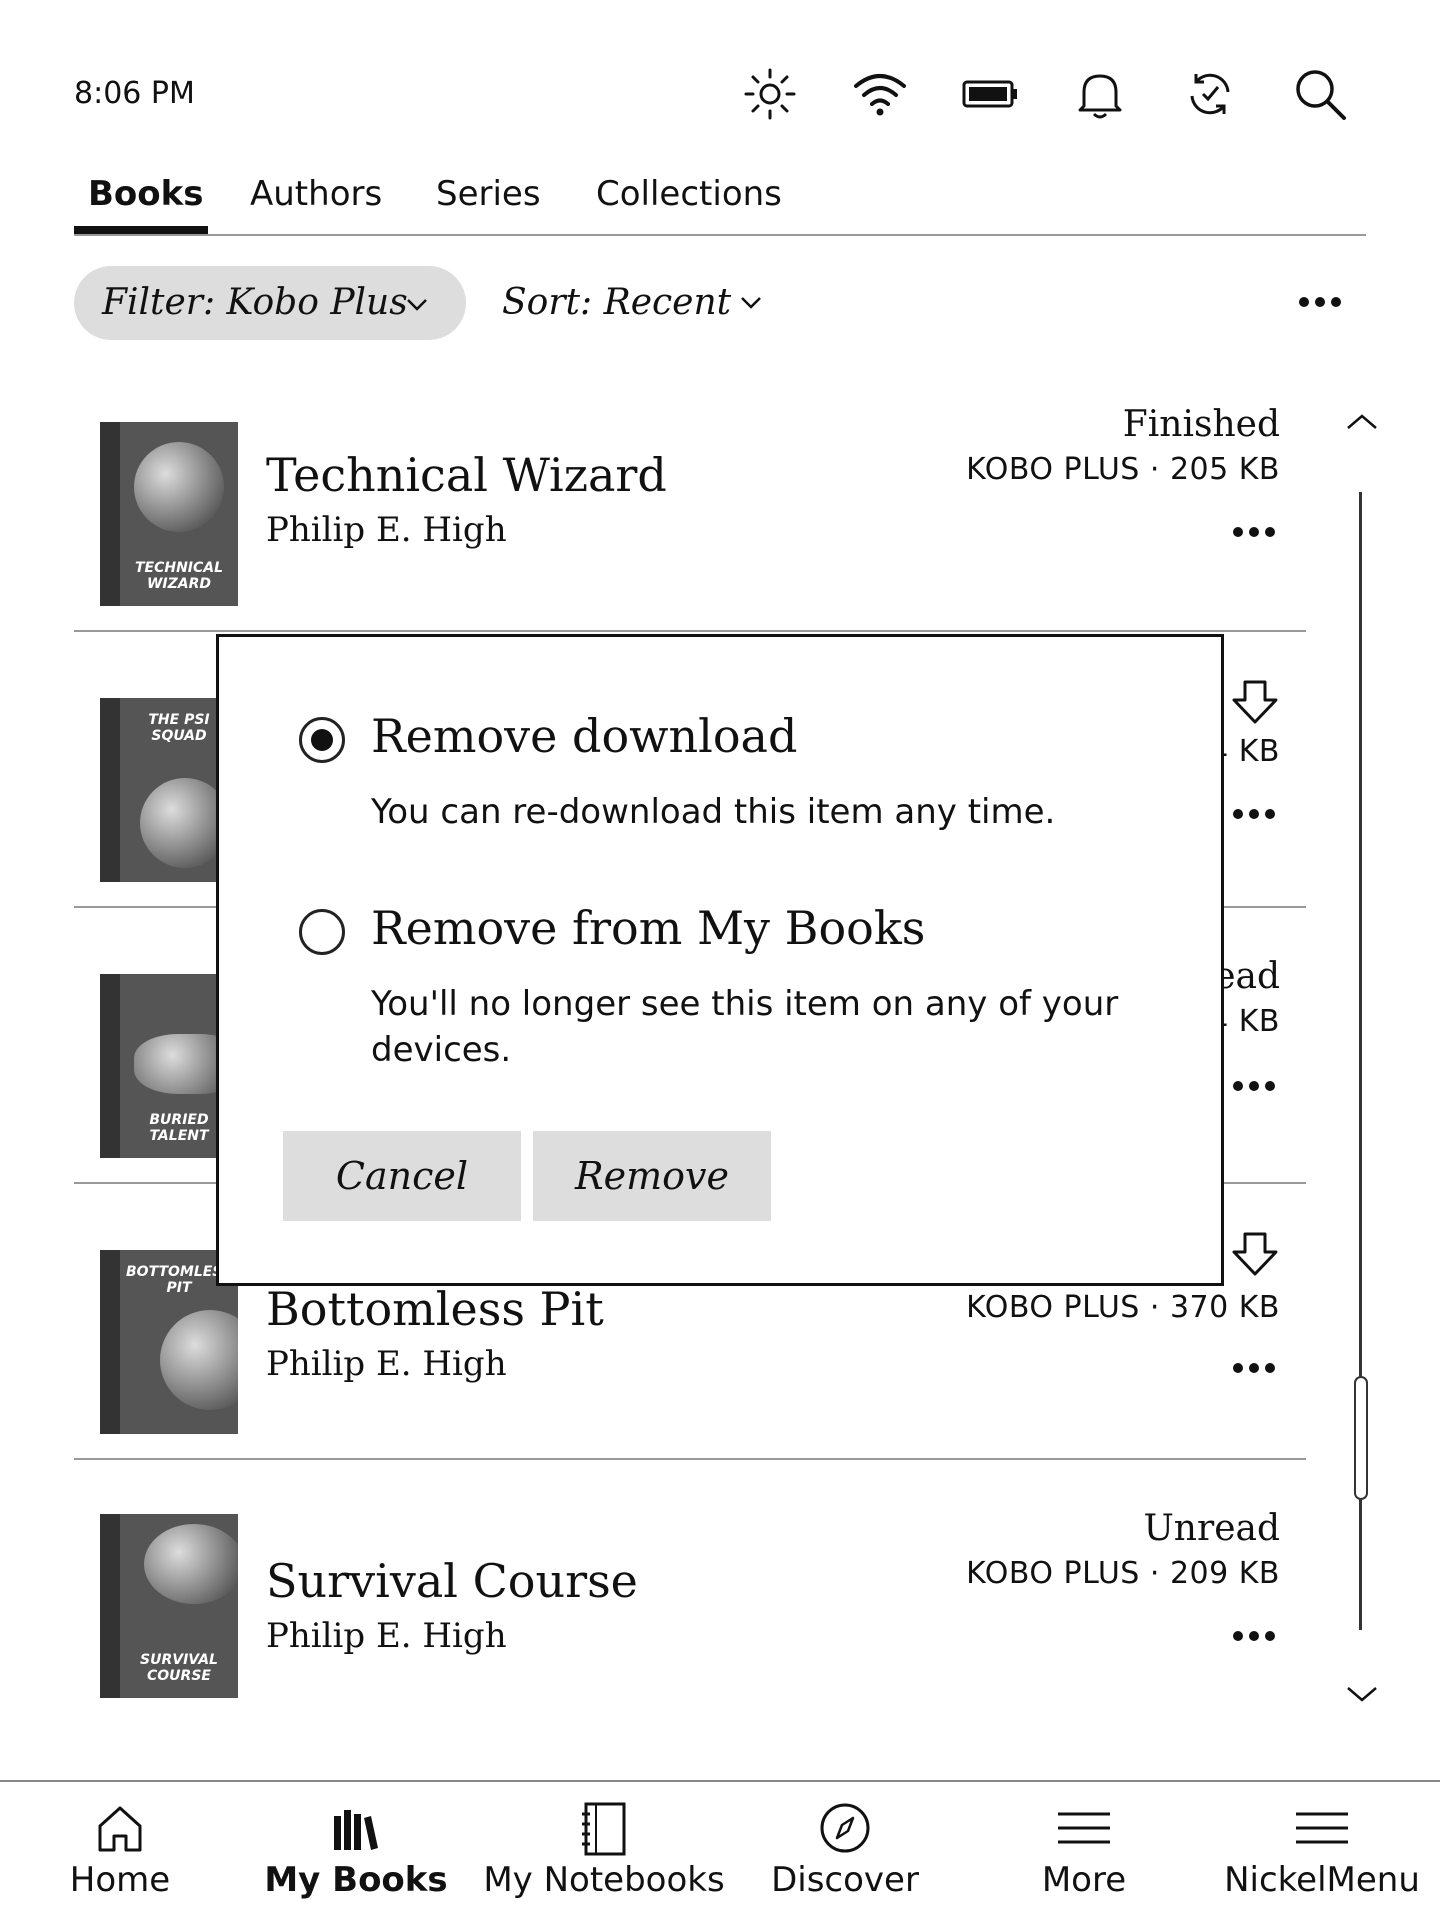 The width and height of the screenshot is (1440, 1920). I want to click on book-title: Bottomless Pit, so click(435, 1309).